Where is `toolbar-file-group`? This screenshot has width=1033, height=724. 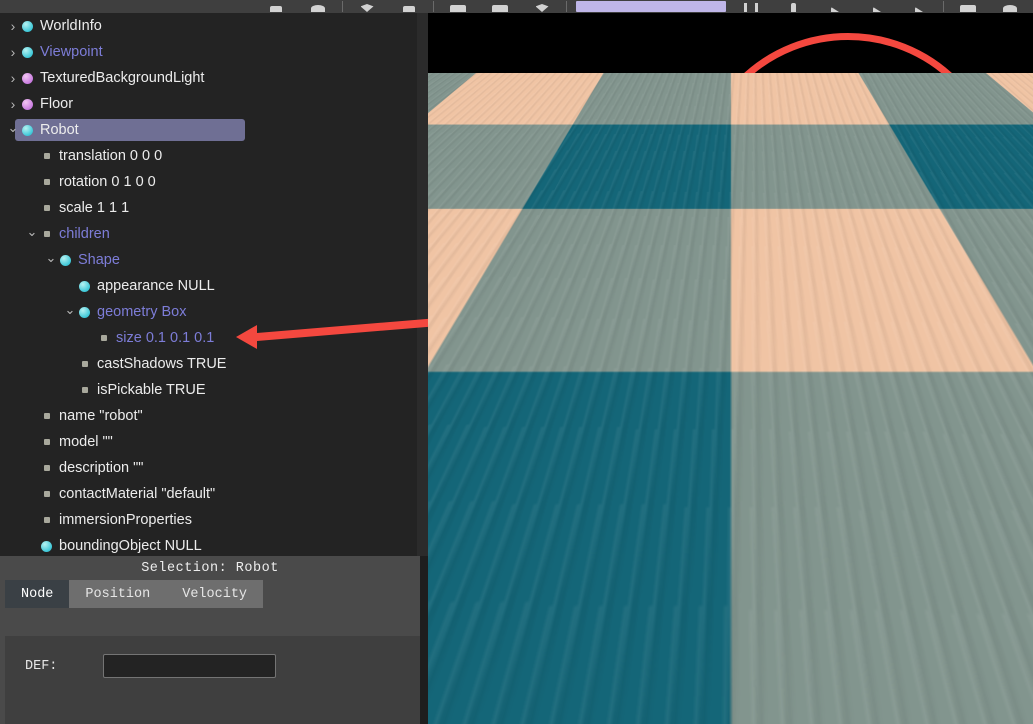 toolbar-file-group is located at coordinates (412, 6).